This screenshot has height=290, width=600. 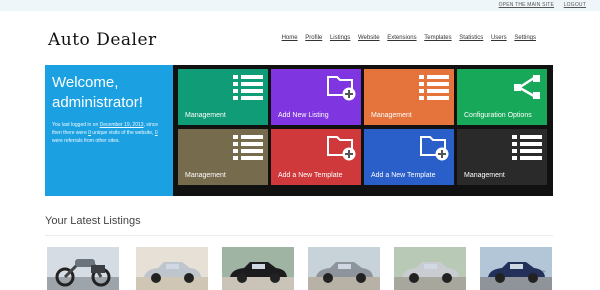 I want to click on listing-thumbnail-blue-sedan, so click(x=516, y=268).